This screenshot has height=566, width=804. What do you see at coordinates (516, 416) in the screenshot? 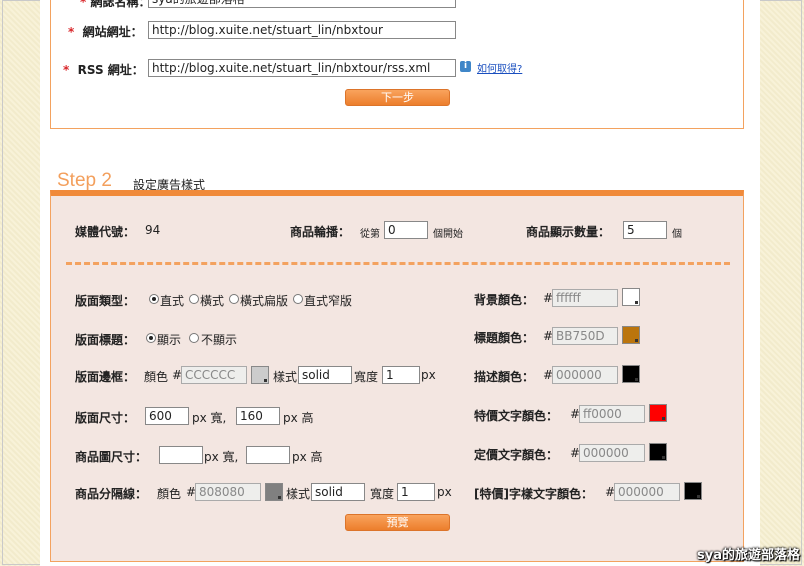
I see `special-price-color-label: 特價文字顏色：` at bounding box center [516, 416].